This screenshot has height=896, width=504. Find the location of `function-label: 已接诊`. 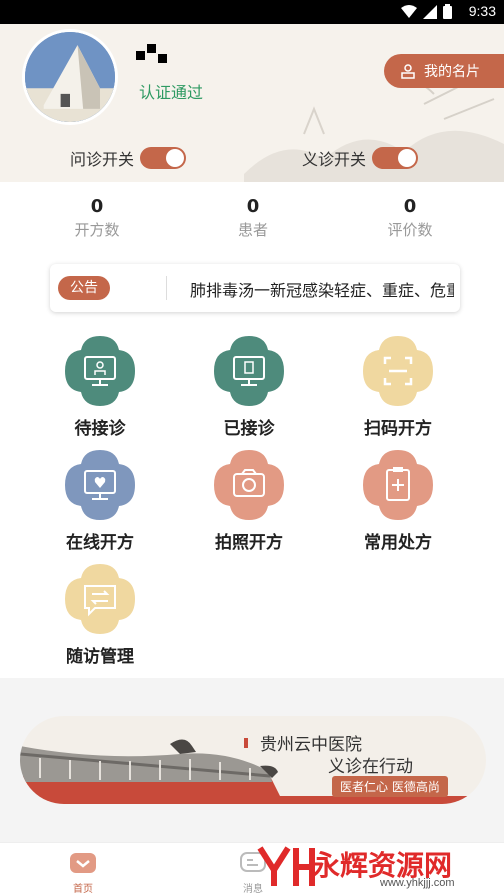

function-label: 已接诊 is located at coordinates (249, 429).